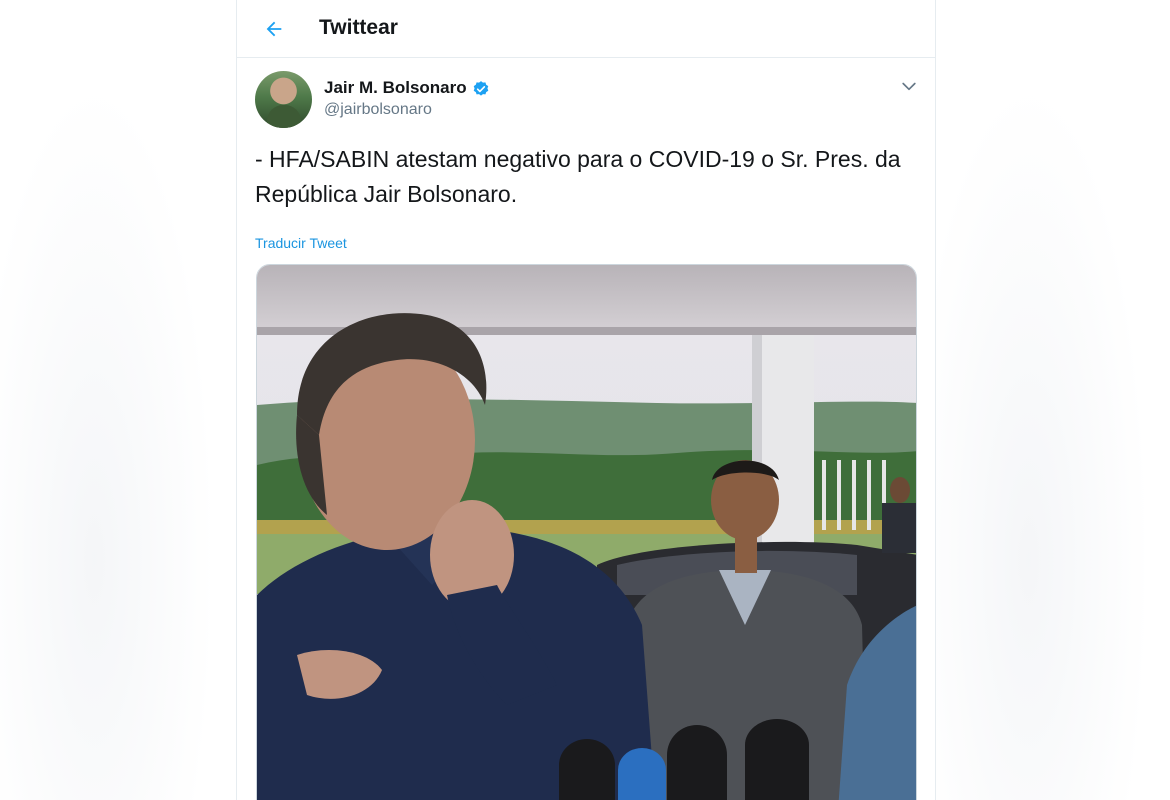 The image size is (1170, 800). I want to click on translate-tweet-link: Traducir Tweet, so click(301, 243).